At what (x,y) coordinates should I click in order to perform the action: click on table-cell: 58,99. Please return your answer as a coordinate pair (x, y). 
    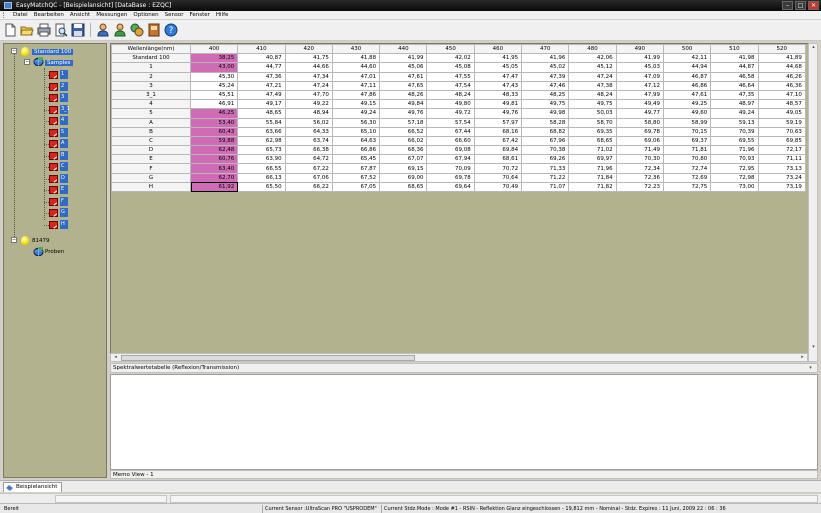
    Looking at the image, I should click on (687, 122).